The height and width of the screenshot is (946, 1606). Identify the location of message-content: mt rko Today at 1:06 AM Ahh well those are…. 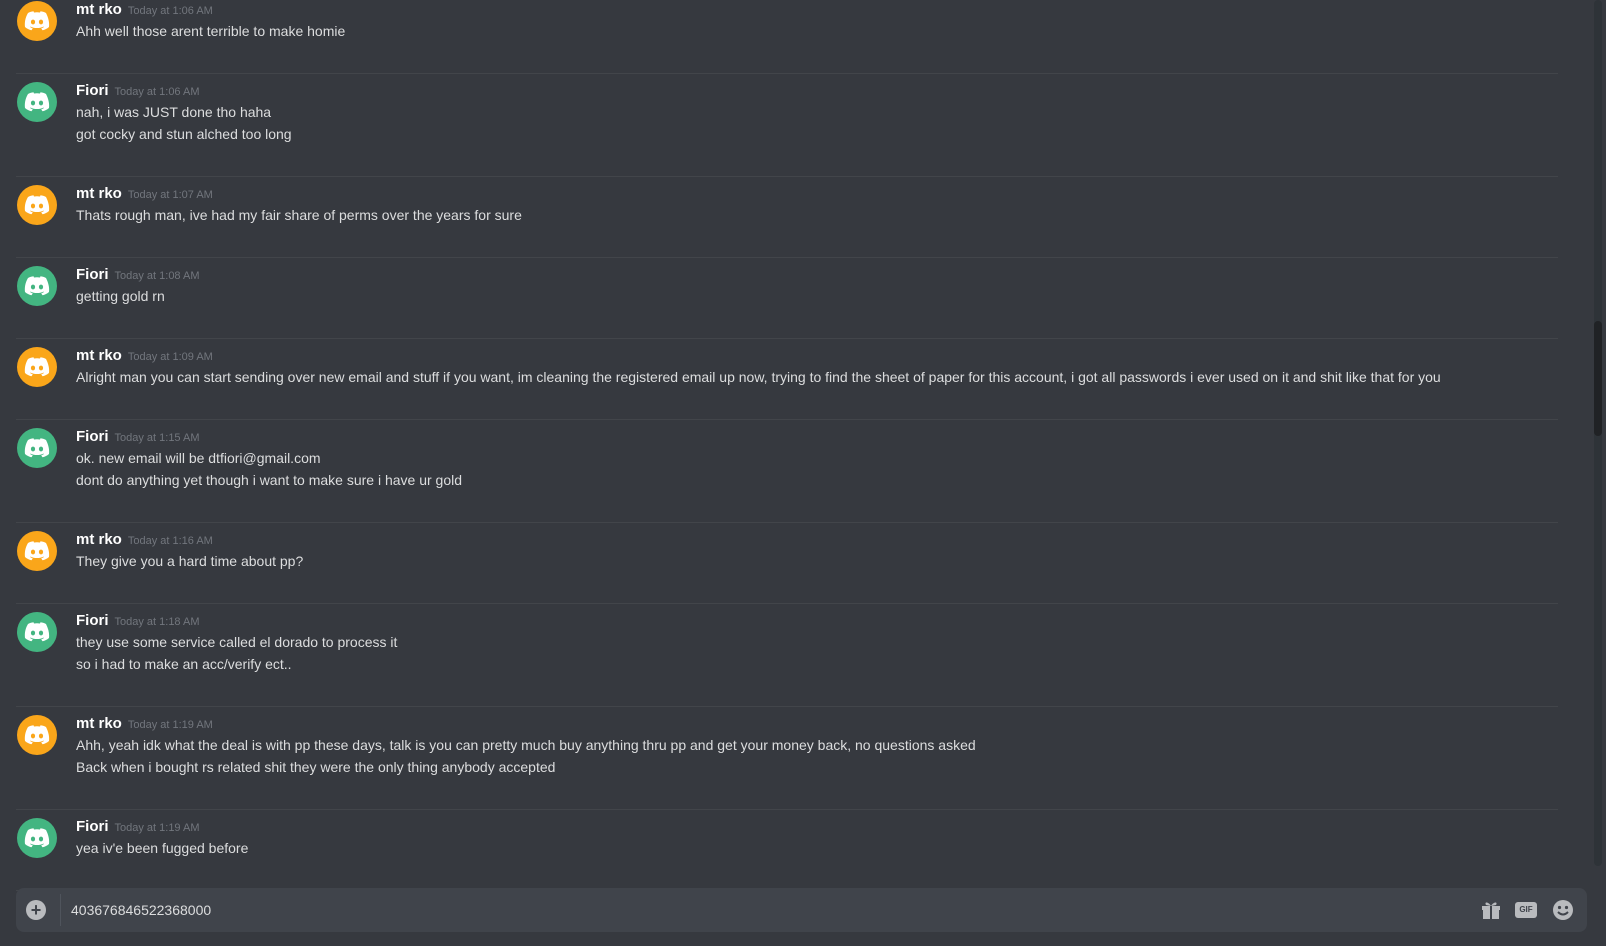
(817, 21).